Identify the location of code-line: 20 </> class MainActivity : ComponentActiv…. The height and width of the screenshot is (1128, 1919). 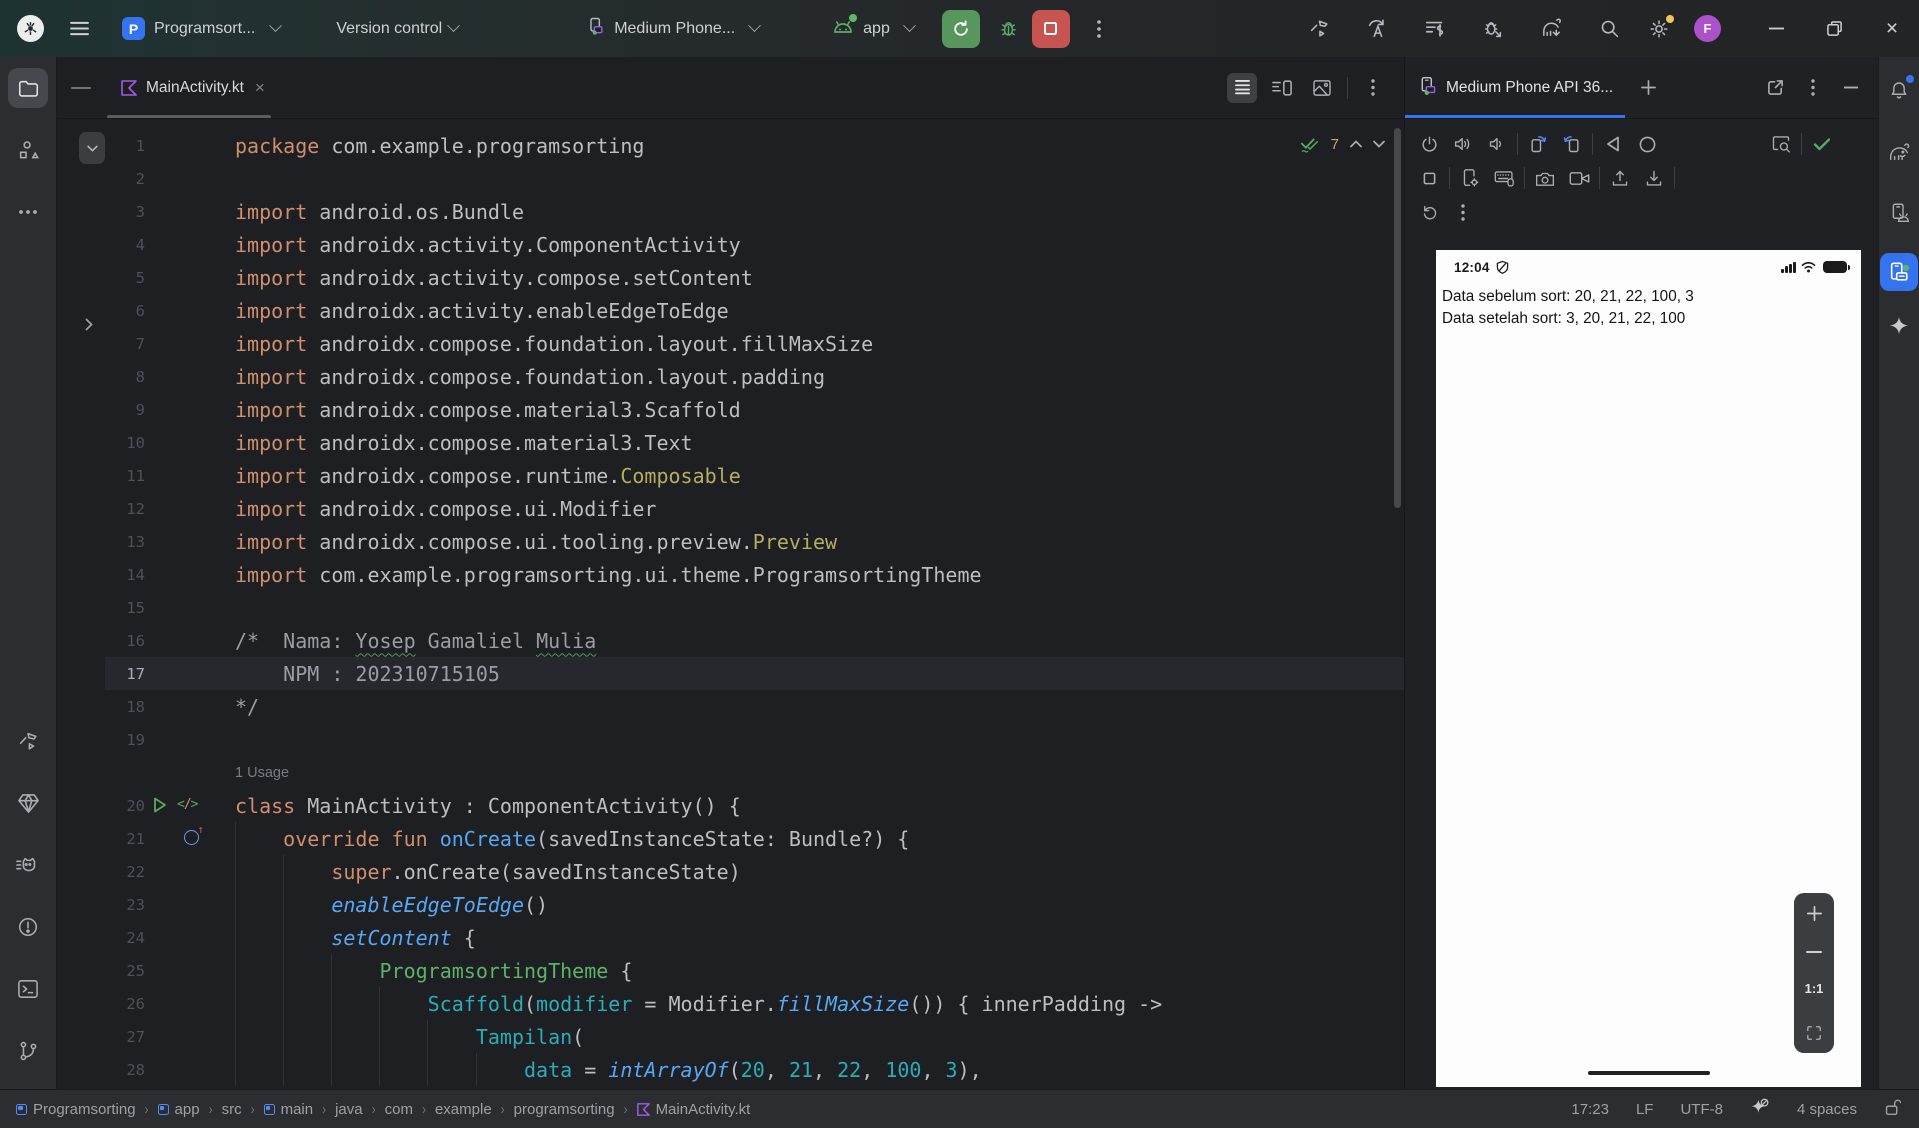
(754, 805).